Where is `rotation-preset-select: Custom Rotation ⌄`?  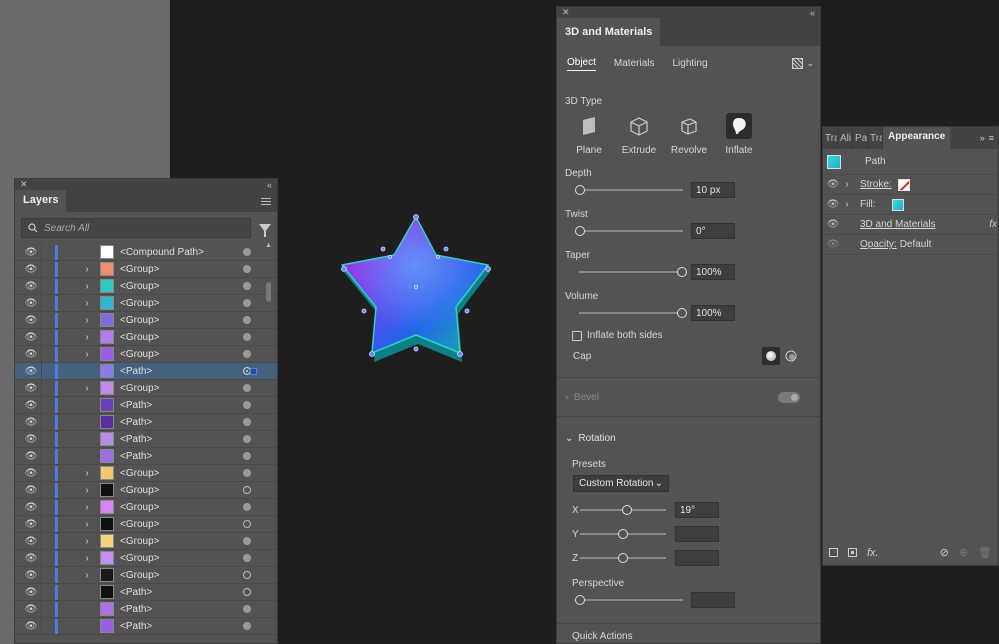 rotation-preset-select: Custom Rotation ⌄ is located at coordinates (621, 483).